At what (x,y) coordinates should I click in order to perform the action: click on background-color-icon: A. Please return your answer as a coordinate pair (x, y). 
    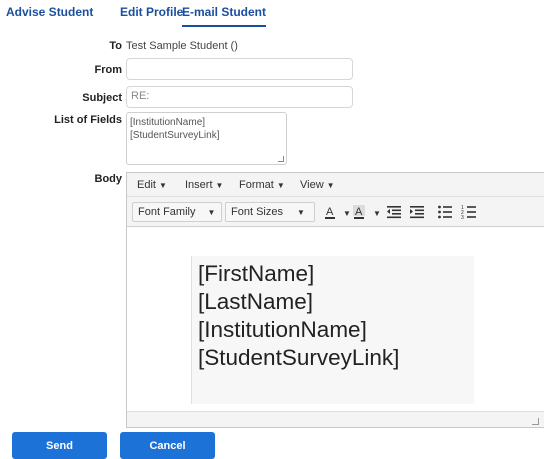
    Looking at the image, I should click on (360, 212).